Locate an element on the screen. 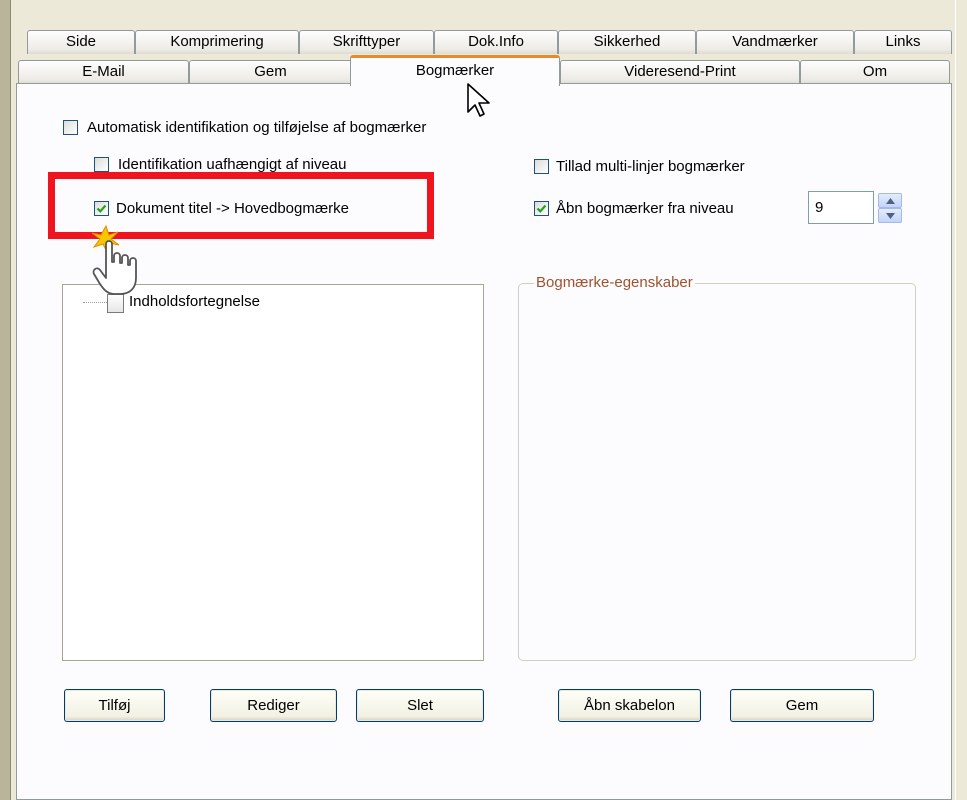  arrow-up-icon is located at coordinates (890, 201).